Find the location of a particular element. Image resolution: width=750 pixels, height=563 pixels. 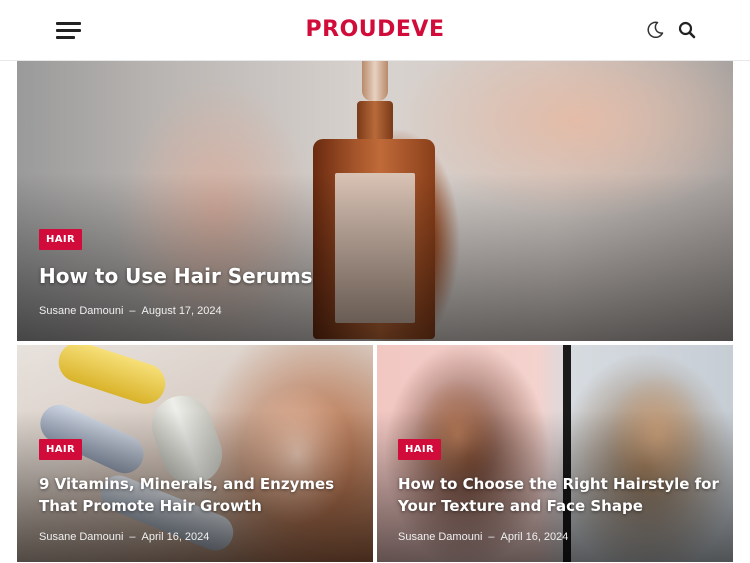

post-meta: Susane Damouni – August 17, 2024 is located at coordinates (130, 311).